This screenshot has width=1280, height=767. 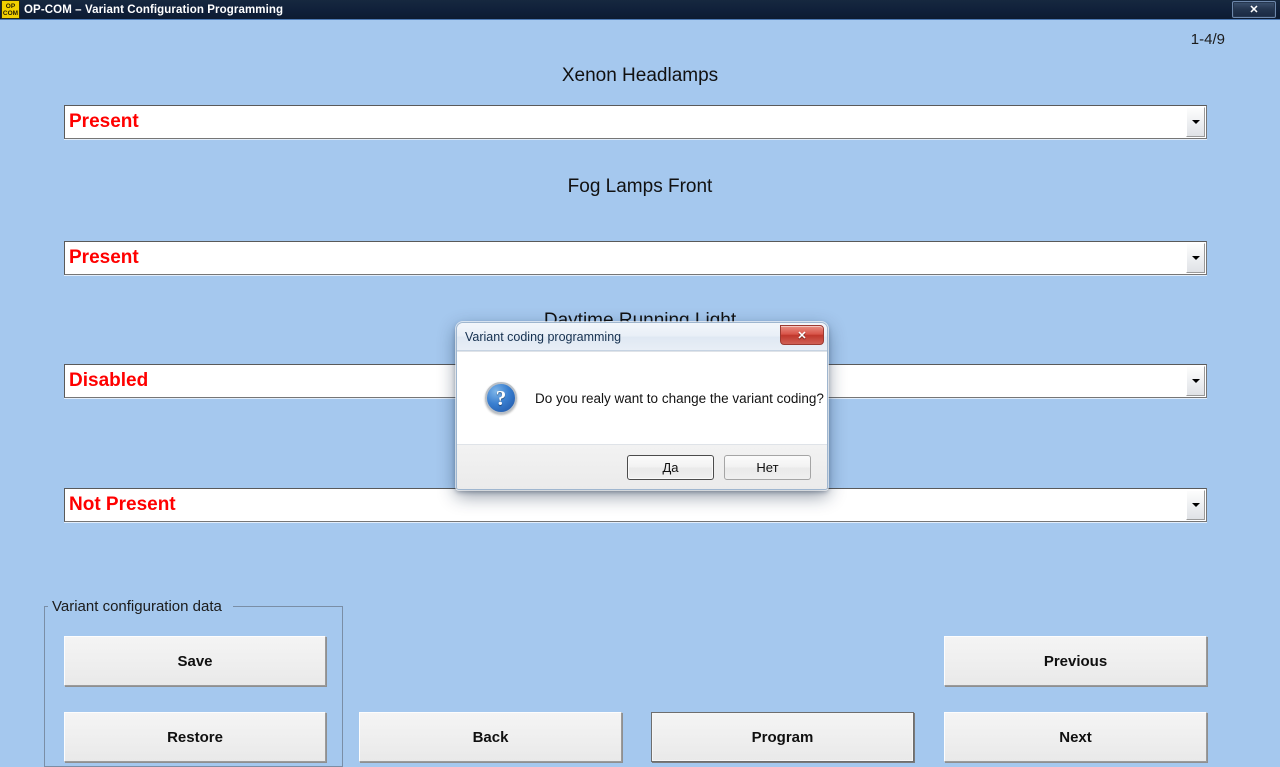 I want to click on save-button-label: Save, so click(x=195, y=661).